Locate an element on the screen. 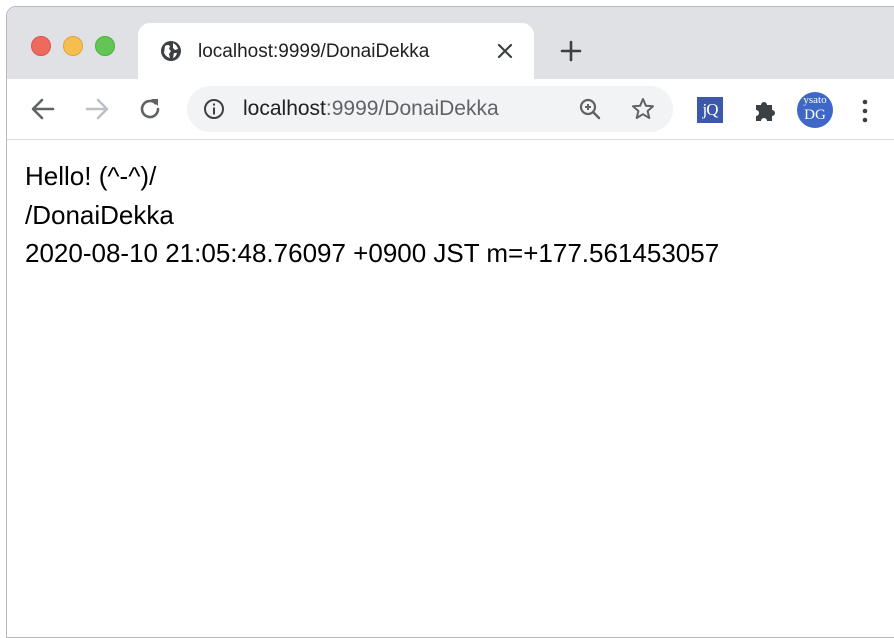  menu-dots-icon is located at coordinates (865, 111).